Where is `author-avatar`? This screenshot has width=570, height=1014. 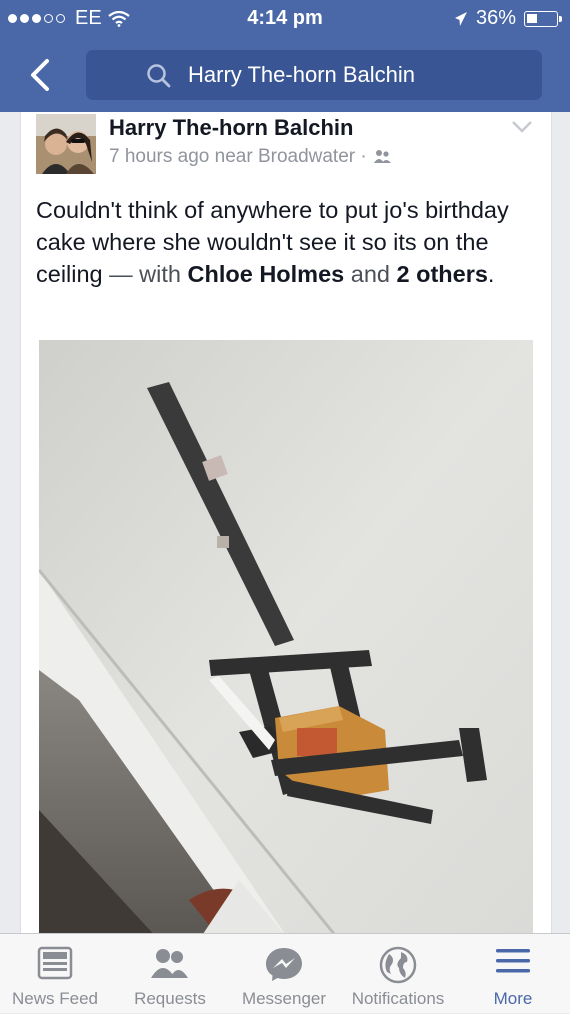 author-avatar is located at coordinates (66, 144).